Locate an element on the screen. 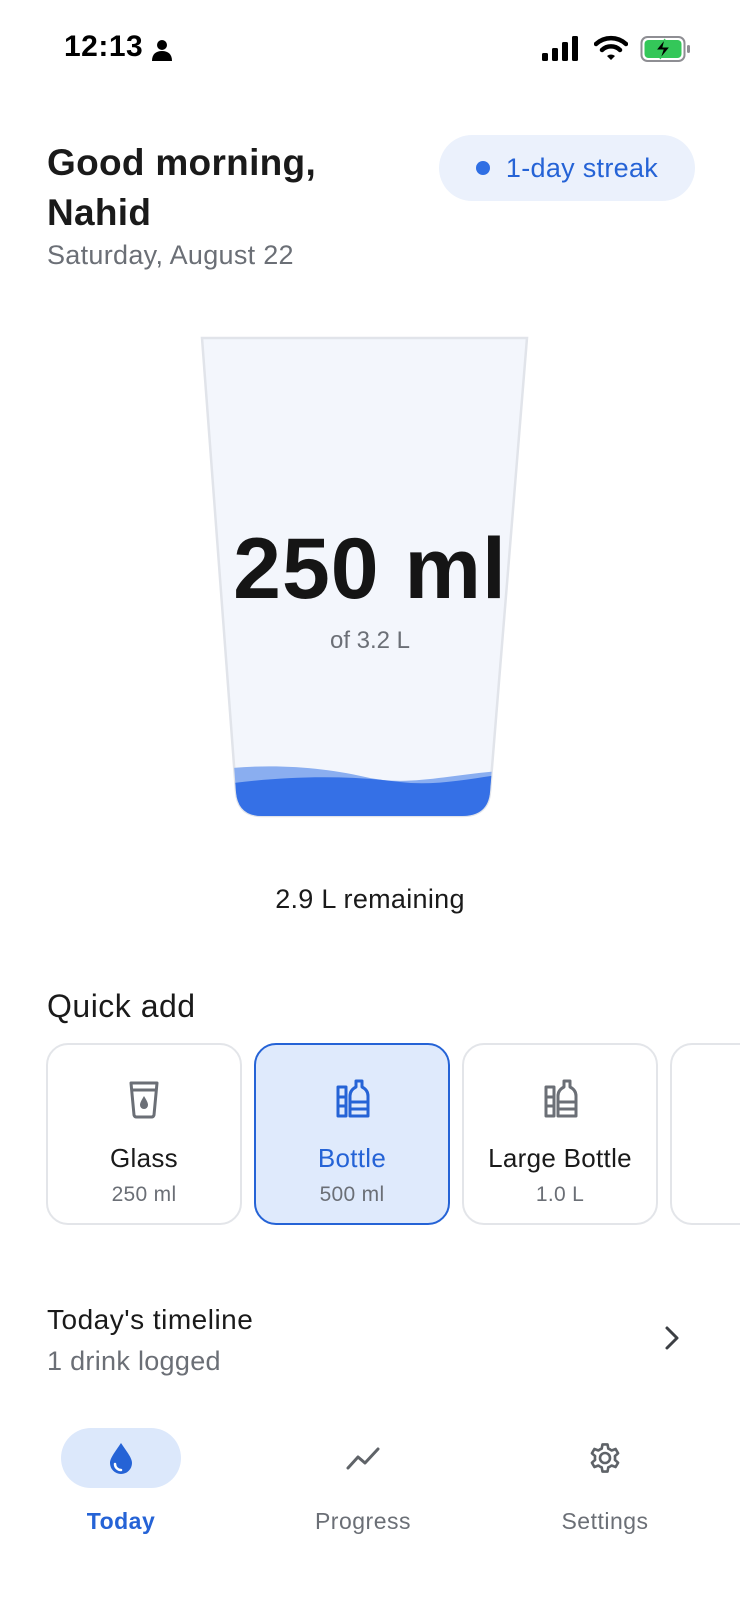 The image size is (740, 1600). streak-badge: 1-day streak is located at coordinates (567, 168).